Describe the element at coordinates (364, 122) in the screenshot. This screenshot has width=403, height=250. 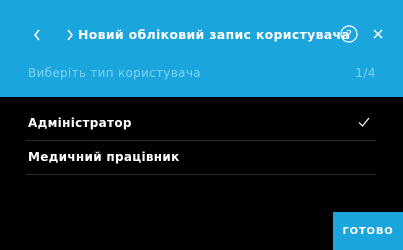
I see `checkmark-icon` at that location.